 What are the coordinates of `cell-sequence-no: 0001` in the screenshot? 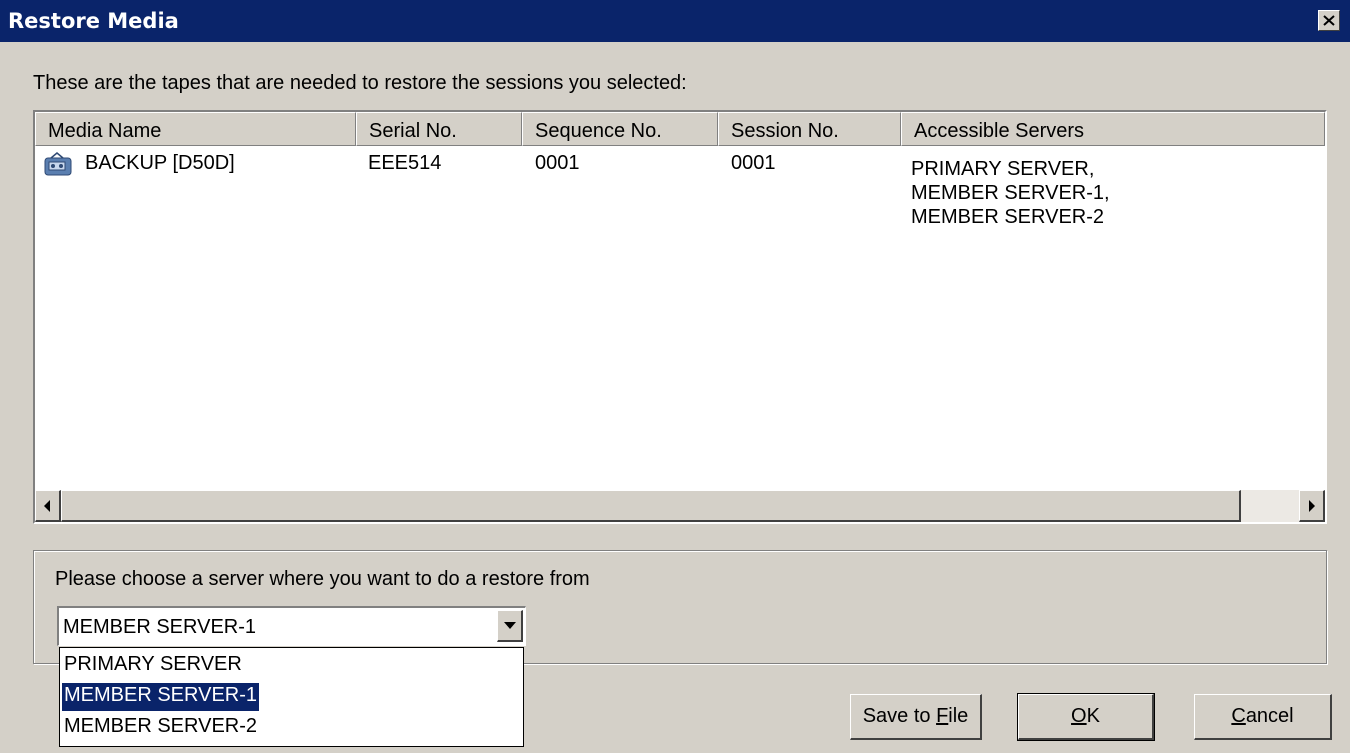 It's located at (557, 163).